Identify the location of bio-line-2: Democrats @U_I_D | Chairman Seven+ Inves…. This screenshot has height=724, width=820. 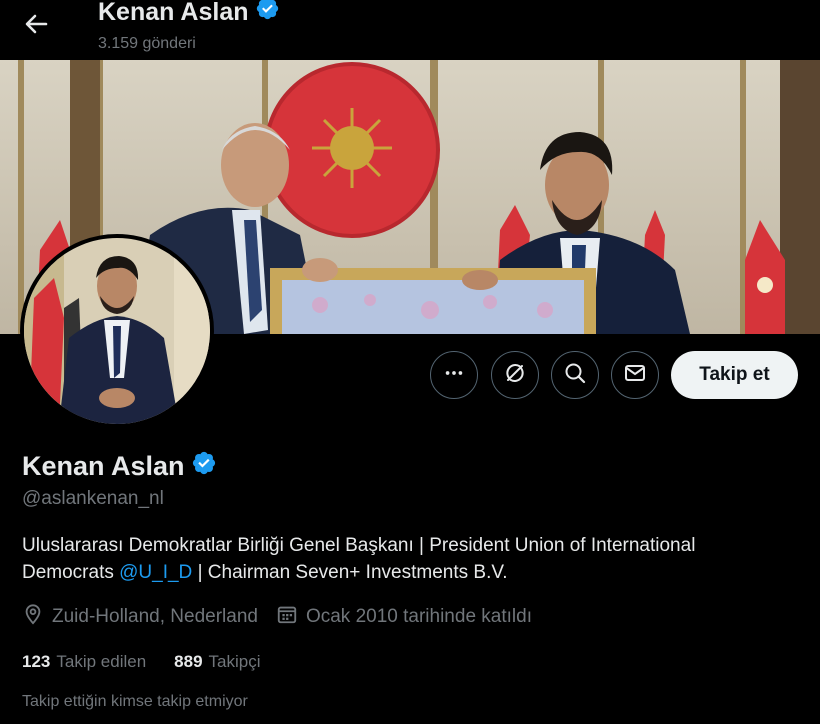
(412, 572).